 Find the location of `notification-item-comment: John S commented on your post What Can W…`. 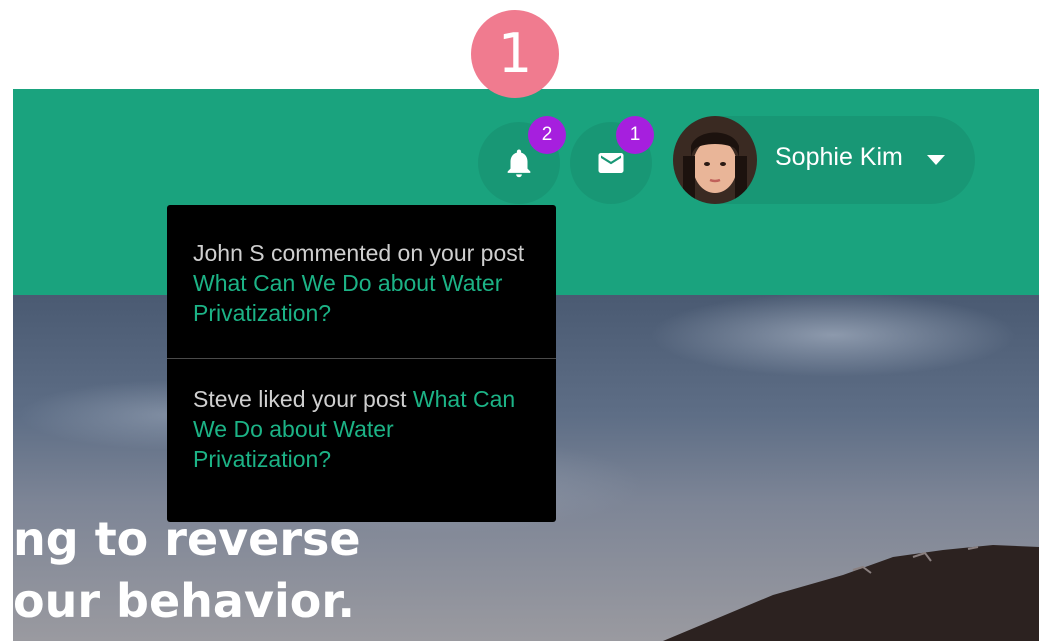

notification-item-comment: John S commented on your post What Can W… is located at coordinates (361, 283).